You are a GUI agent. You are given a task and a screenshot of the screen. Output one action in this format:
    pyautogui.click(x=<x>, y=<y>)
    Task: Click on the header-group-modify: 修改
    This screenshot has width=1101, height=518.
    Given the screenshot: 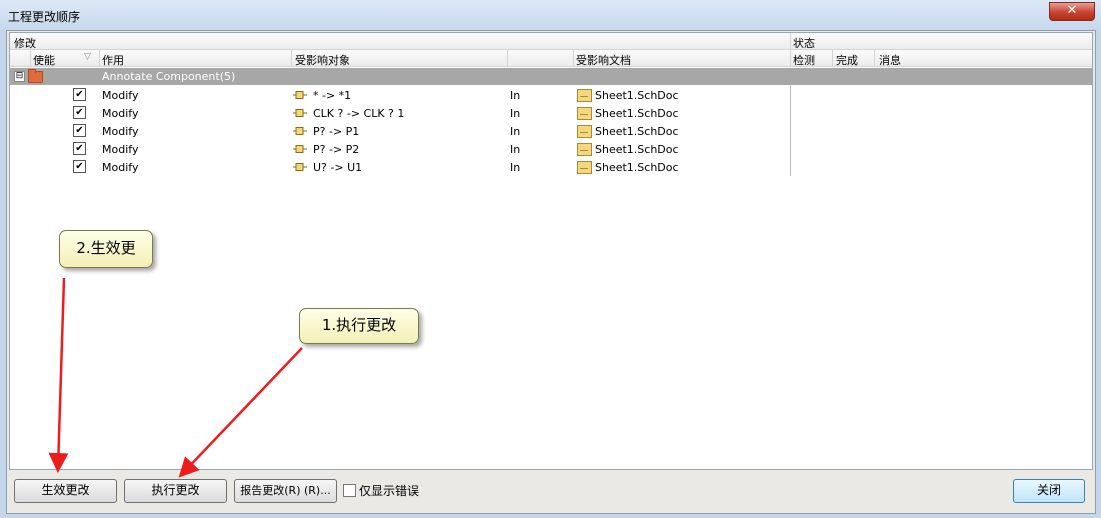 What is the action you would take?
    pyautogui.click(x=25, y=43)
    